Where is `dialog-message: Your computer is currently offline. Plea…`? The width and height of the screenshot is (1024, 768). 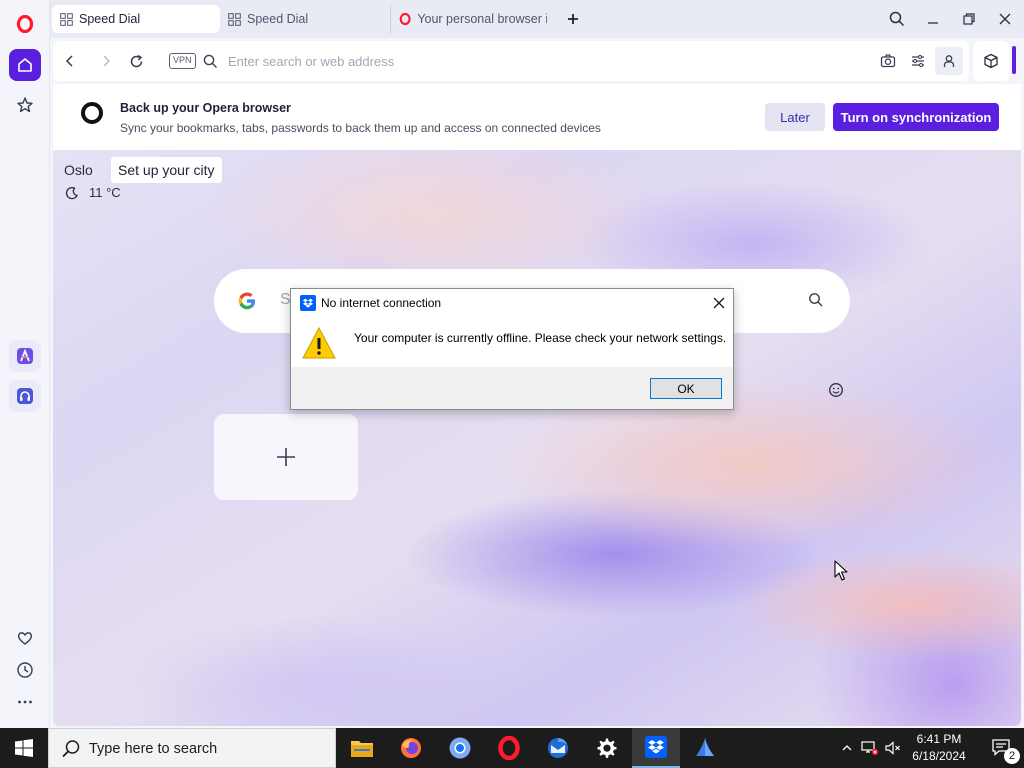 dialog-message: Your computer is currently offline. Plea… is located at coordinates (540, 338).